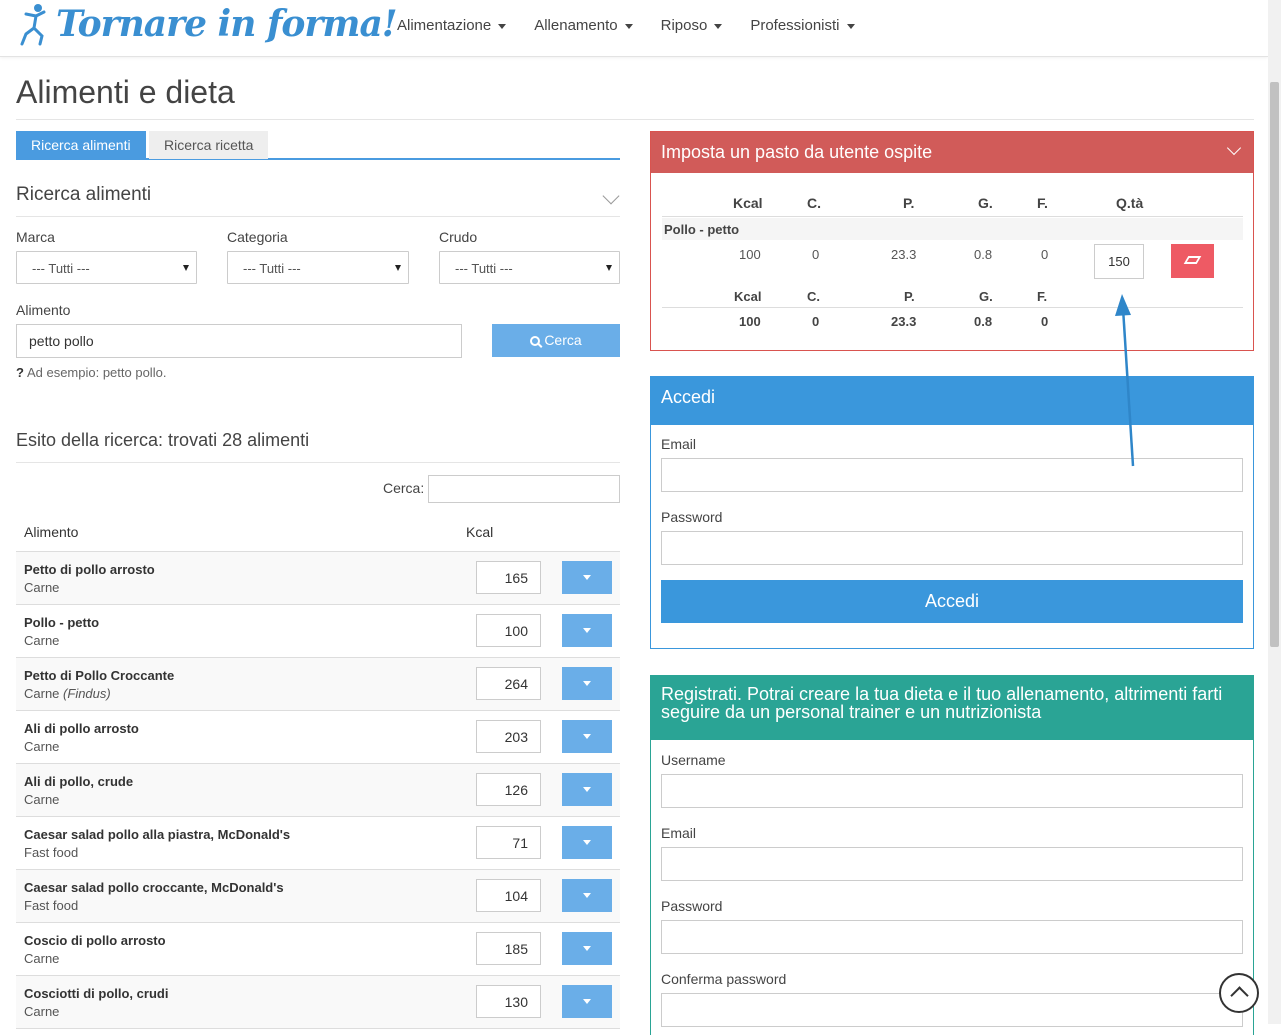 The image size is (1281, 1035). What do you see at coordinates (33, 25) in the screenshot?
I see `runner-logo-icon` at bounding box center [33, 25].